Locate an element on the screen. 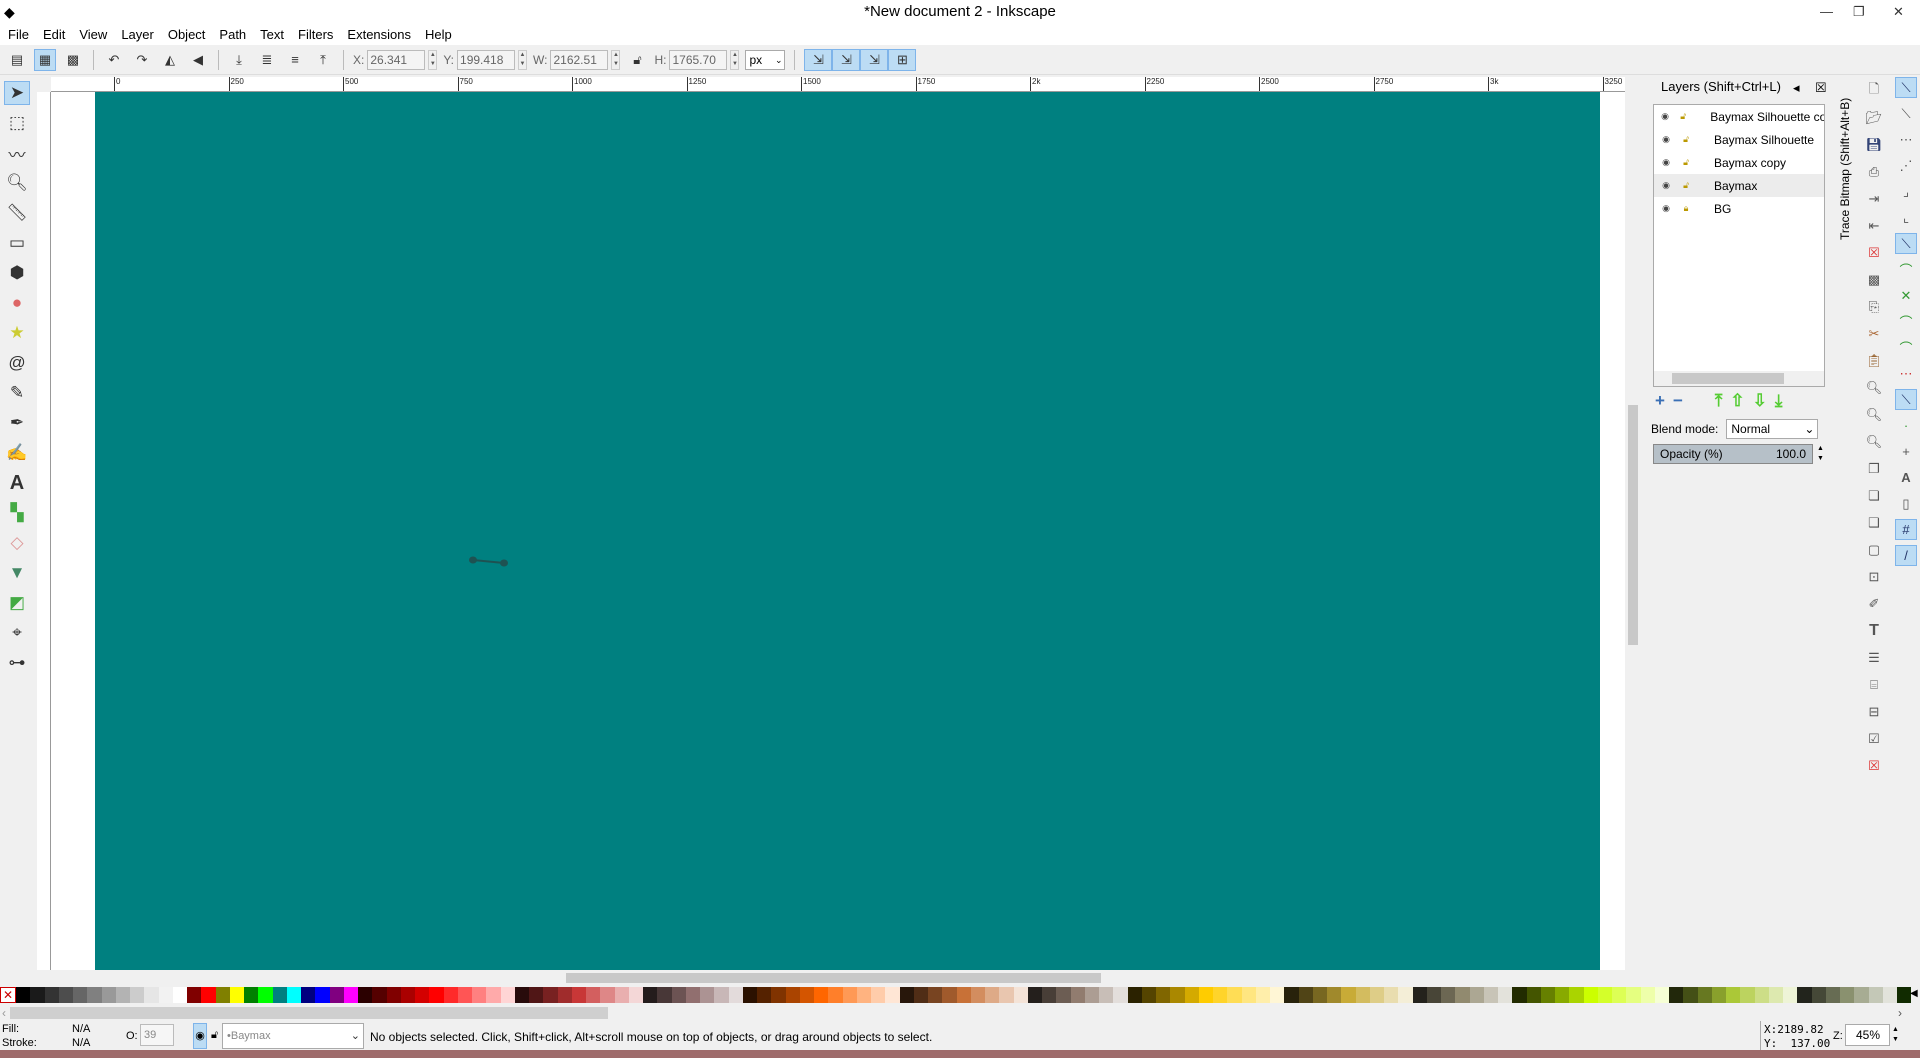  zoom-selection-icon: 🔍︎ is located at coordinates (1874, 387).